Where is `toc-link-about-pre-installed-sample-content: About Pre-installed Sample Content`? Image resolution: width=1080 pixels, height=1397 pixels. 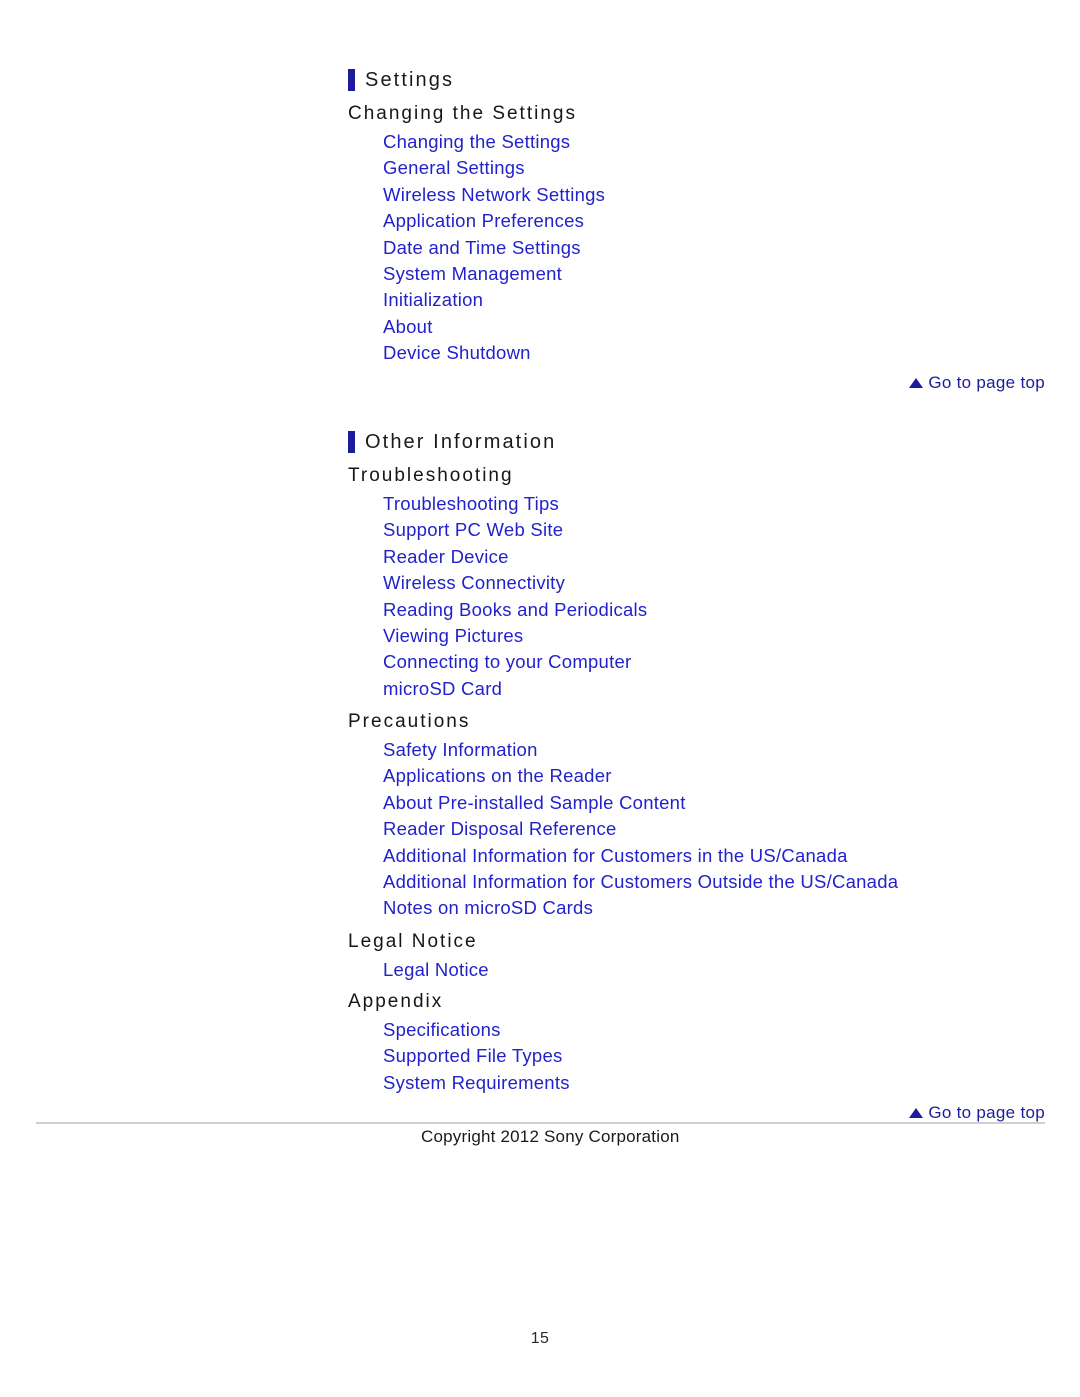 toc-link-about-pre-installed-sample-content: About Pre-installed Sample Content is located at coordinates (534, 803).